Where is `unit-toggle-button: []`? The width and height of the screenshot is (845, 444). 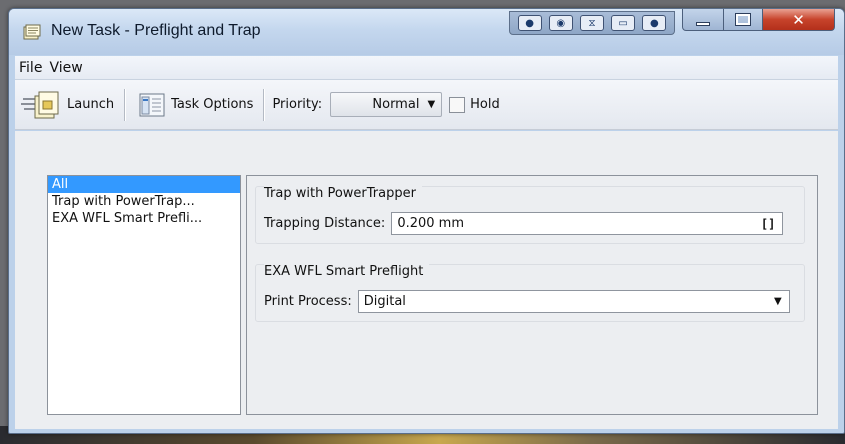 unit-toggle-button: [] is located at coordinates (768, 224).